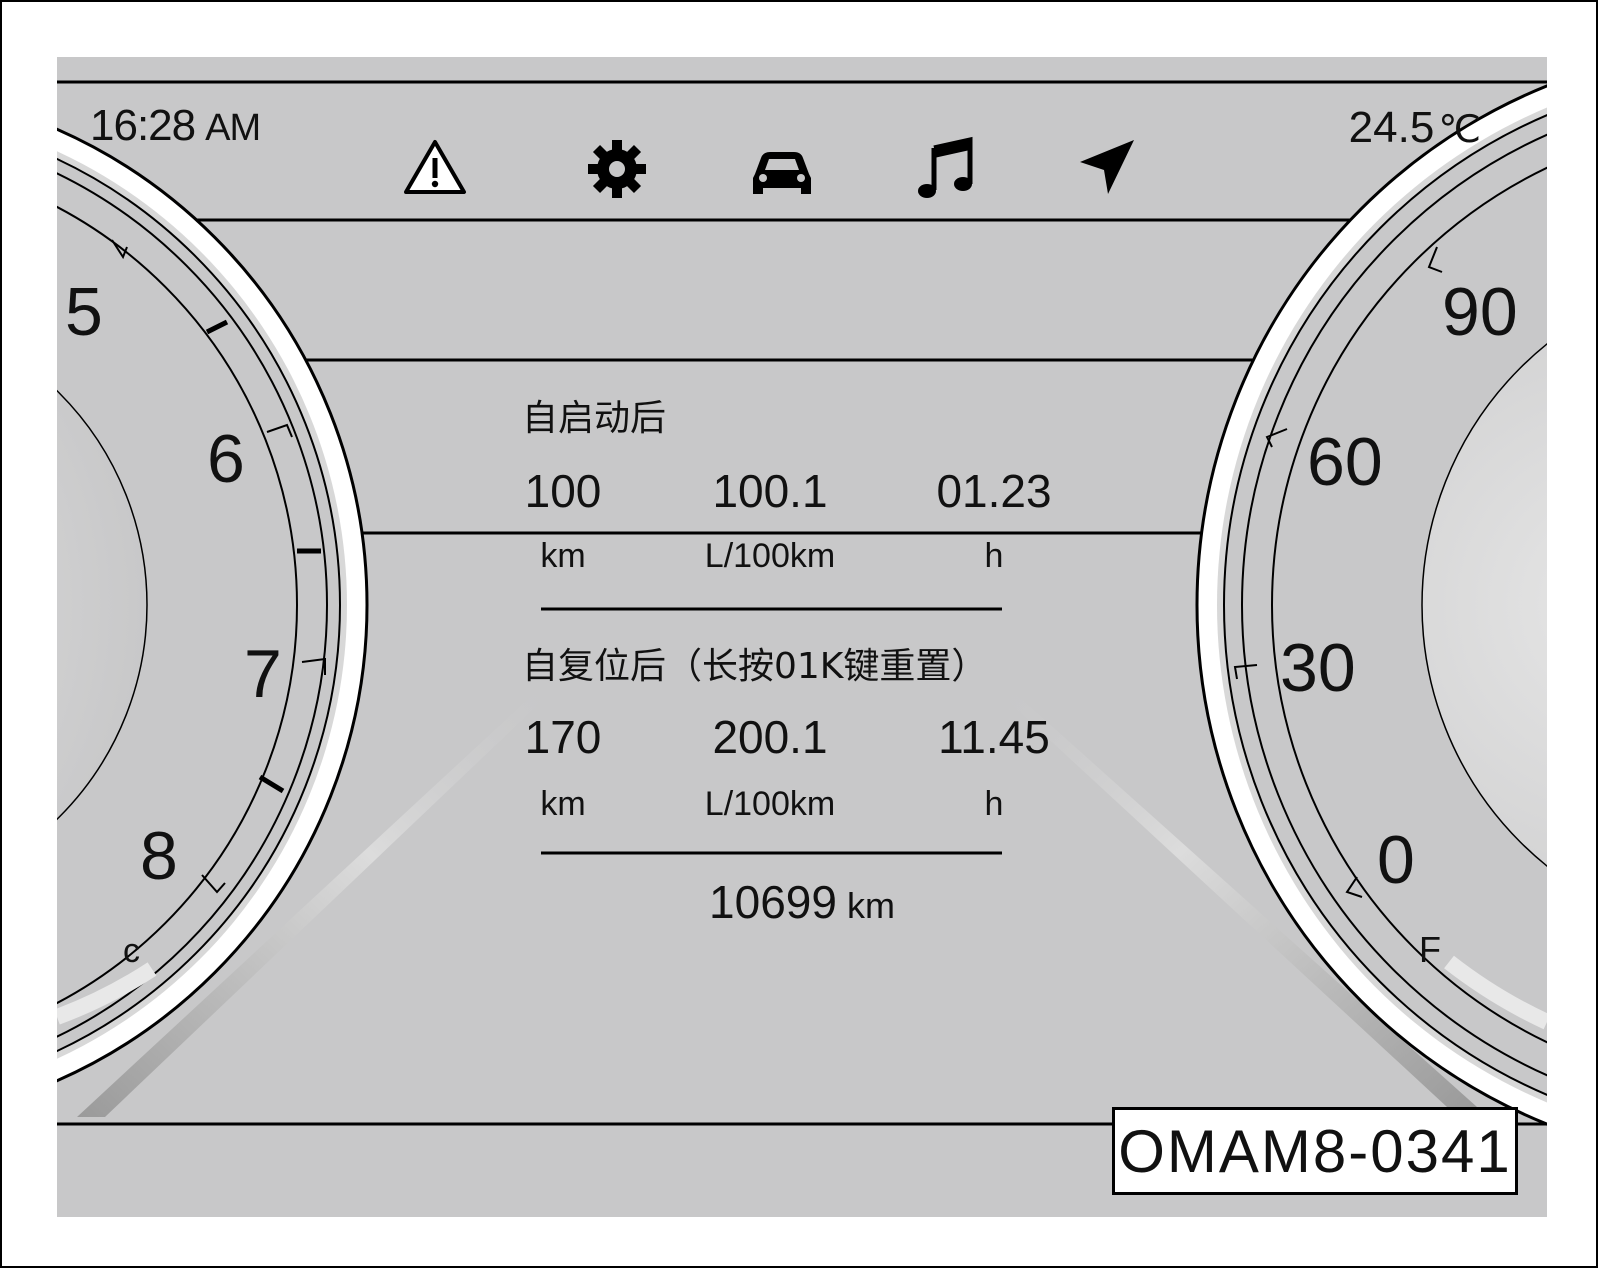 Image resolution: width=1598 pixels, height=1268 pixels. Describe the element at coordinates (994, 737) in the screenshot. I see `trip-since-reset-duration: 11.45` at that location.